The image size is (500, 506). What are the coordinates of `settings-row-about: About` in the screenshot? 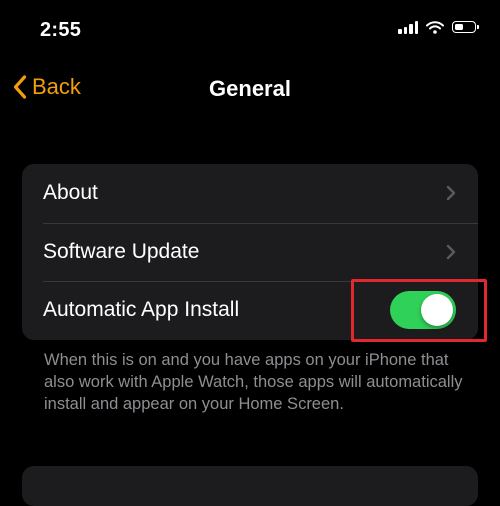 It's located at (250, 193).